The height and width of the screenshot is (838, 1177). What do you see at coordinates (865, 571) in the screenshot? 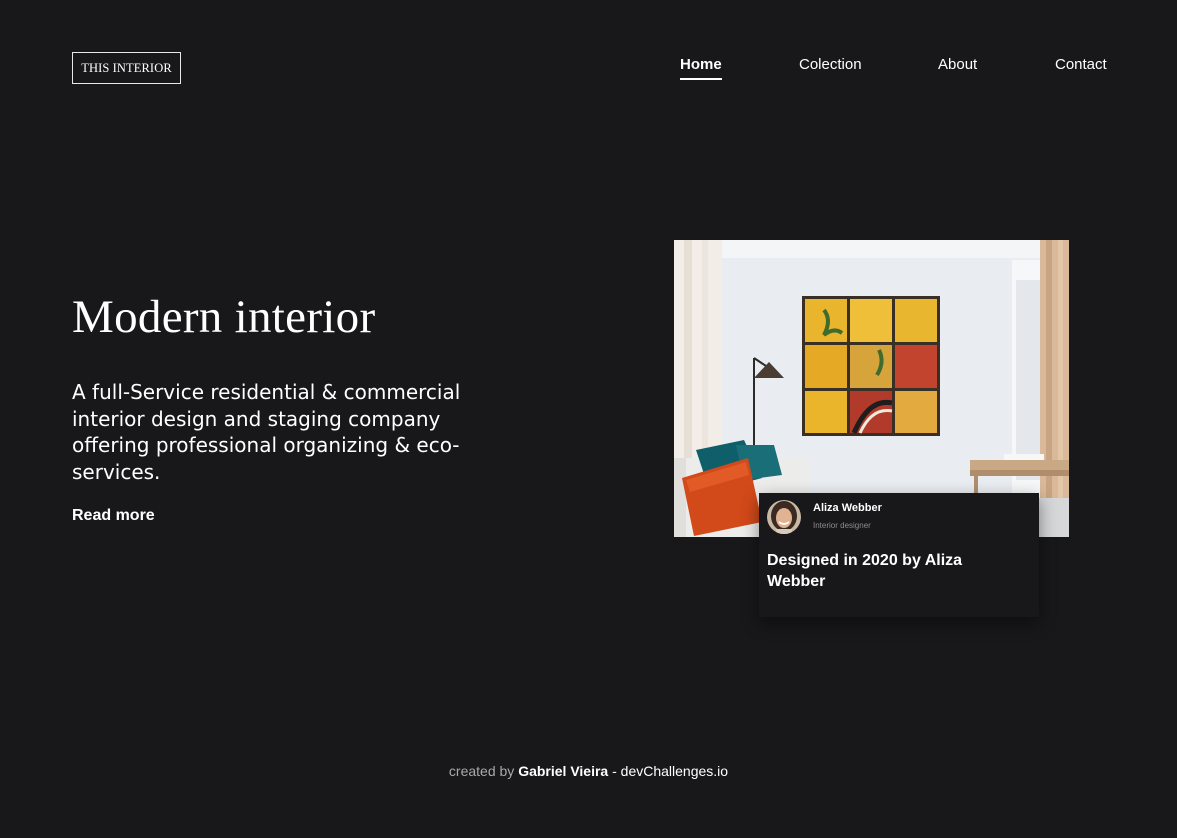
I see `card-caption: Designed in 2020 by Aliza Webber` at bounding box center [865, 571].